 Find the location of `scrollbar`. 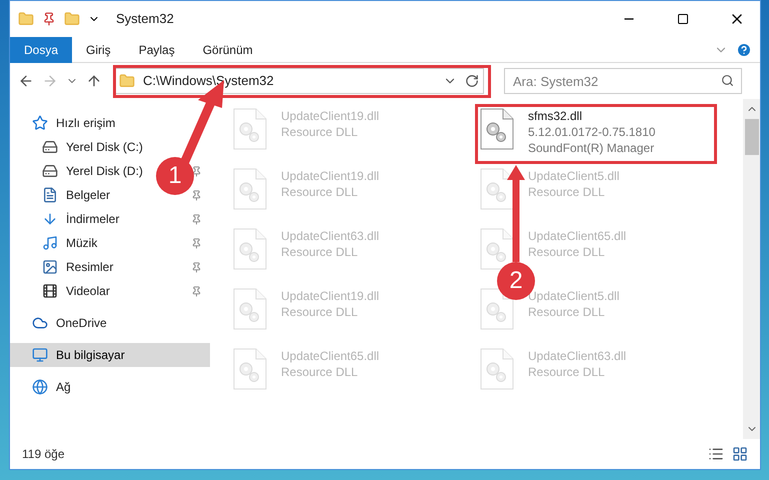

scrollbar is located at coordinates (751, 269).